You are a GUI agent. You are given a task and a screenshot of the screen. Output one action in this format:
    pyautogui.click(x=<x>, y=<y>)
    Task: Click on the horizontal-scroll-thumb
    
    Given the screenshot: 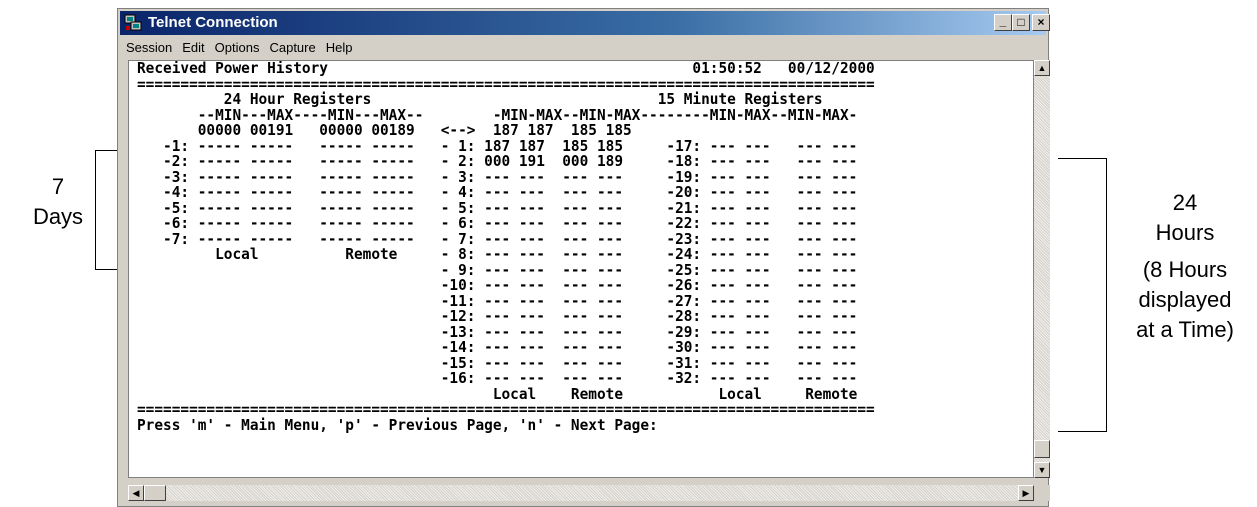 What is the action you would take?
    pyautogui.click(x=155, y=493)
    